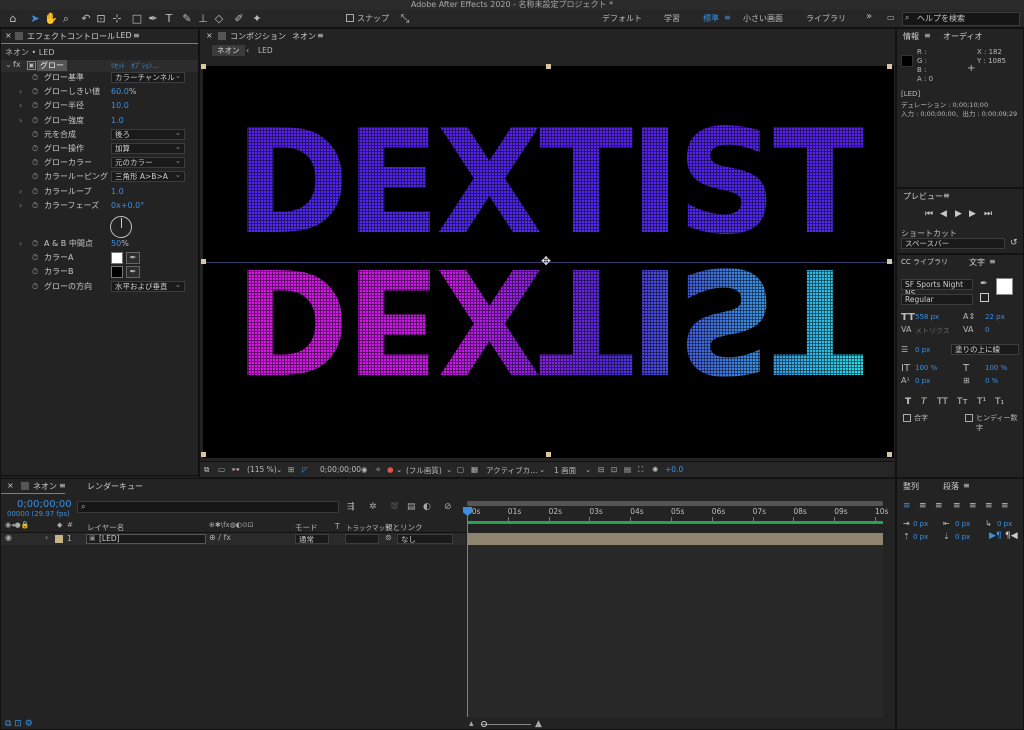 The image size is (1024, 730). Describe the element at coordinates (984, 297) in the screenshot. I see `stroke-color-swatch` at that location.